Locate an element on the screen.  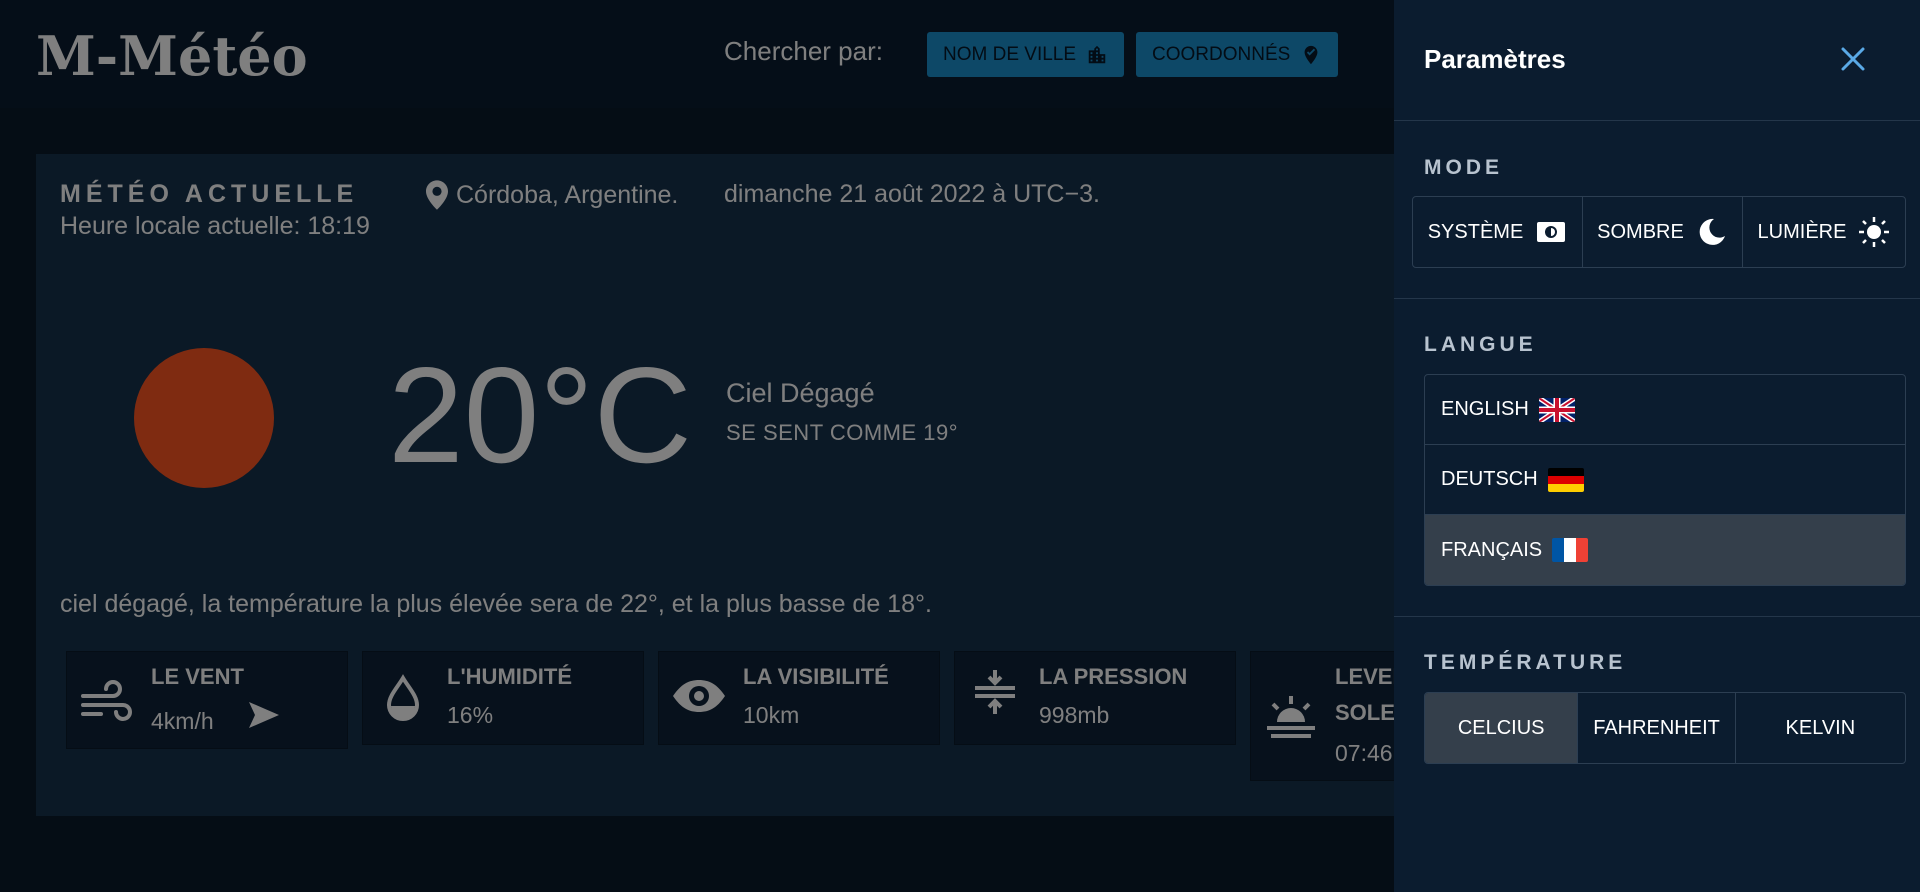
settings-title: Paramètres is located at coordinates (1495, 59).